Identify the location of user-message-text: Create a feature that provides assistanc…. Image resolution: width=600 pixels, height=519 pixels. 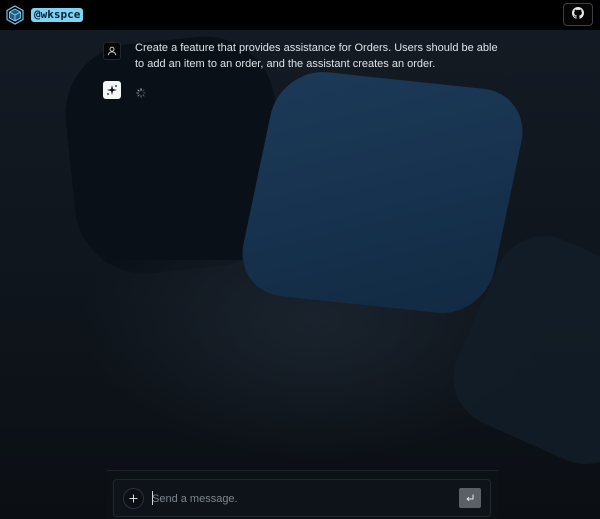
(316, 56).